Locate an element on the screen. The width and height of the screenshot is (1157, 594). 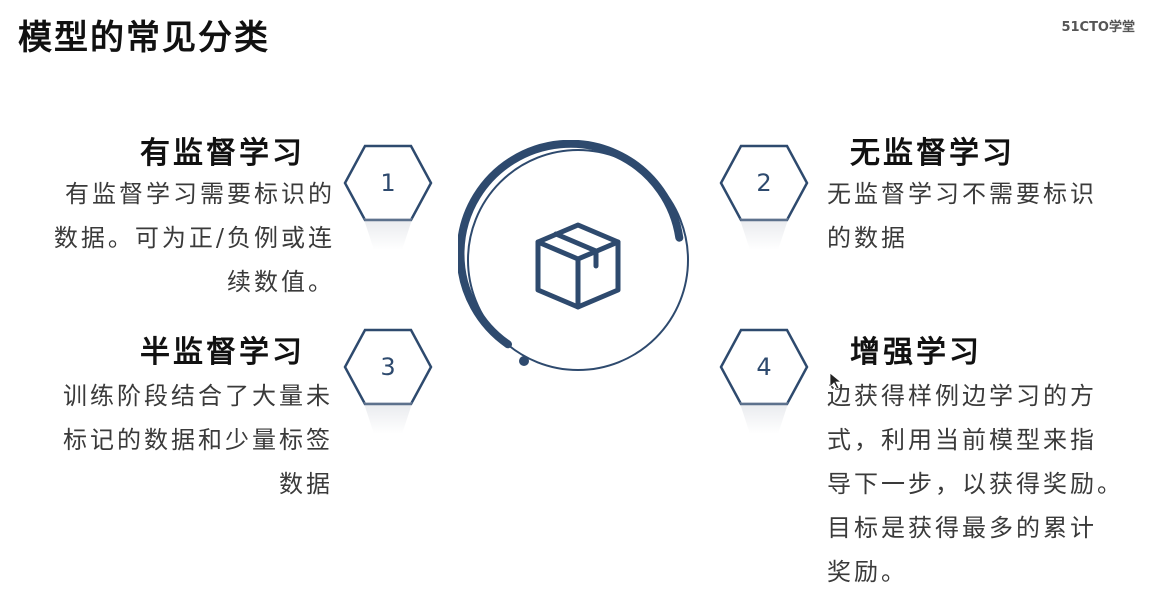
category-3-description: 训练阶段结合了大量未 标记的数据和少量标签 数据 is located at coordinates (168, 440).